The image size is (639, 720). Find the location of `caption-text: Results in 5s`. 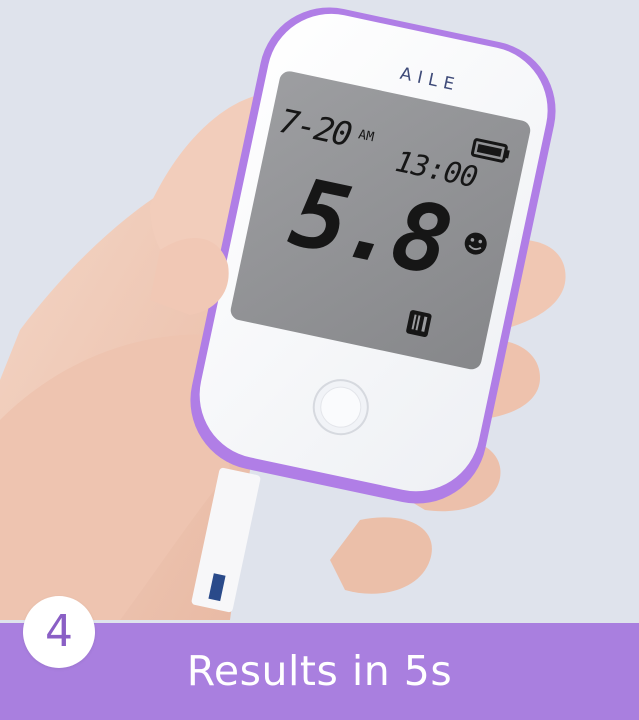

caption-text: Results in 5s is located at coordinates (319, 671).